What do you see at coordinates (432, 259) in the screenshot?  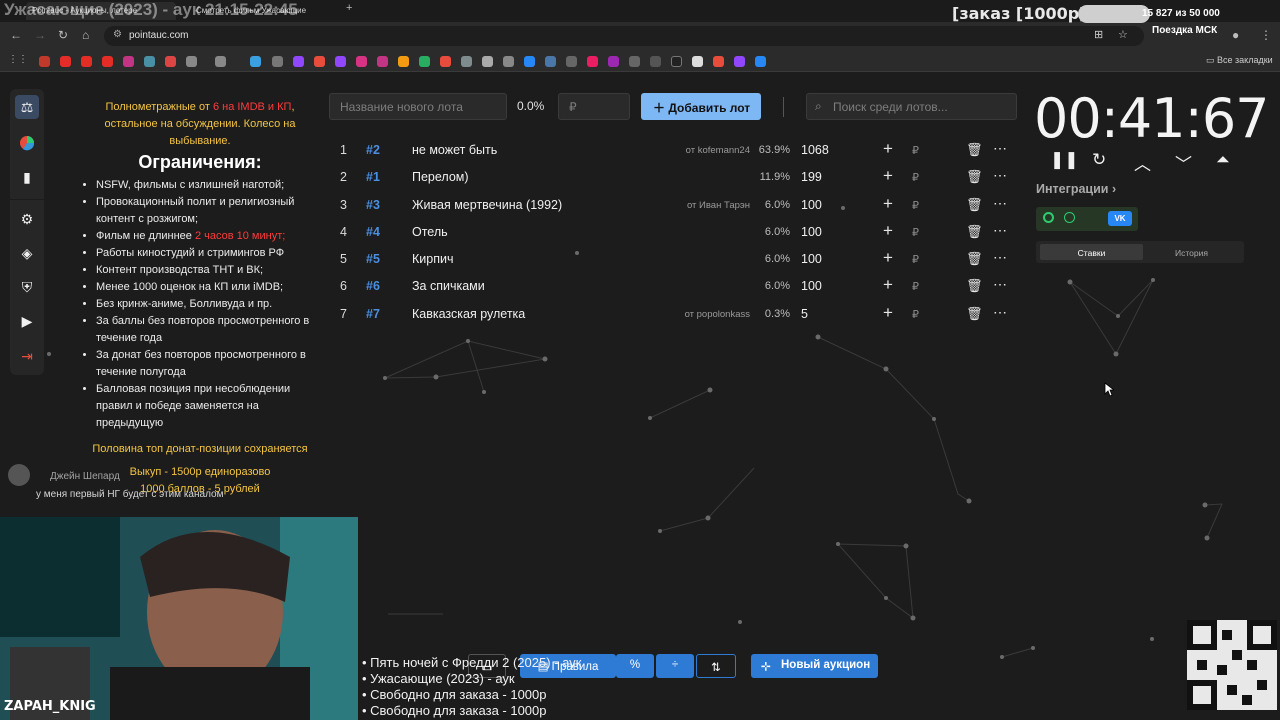 I see `lot-name: Кирпич` at bounding box center [432, 259].